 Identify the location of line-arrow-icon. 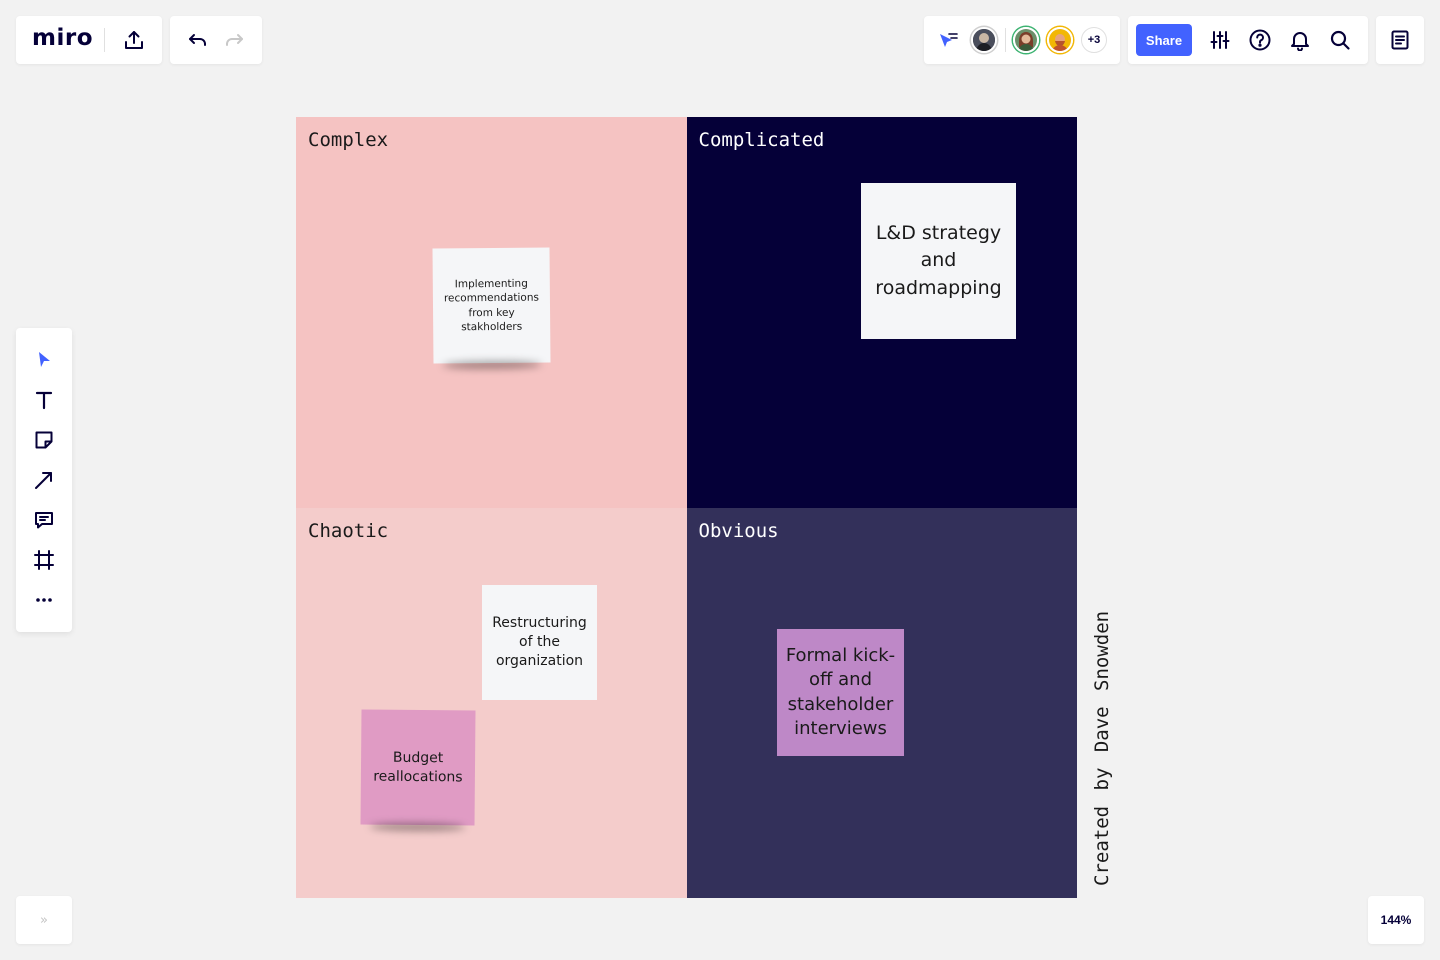
(44, 480).